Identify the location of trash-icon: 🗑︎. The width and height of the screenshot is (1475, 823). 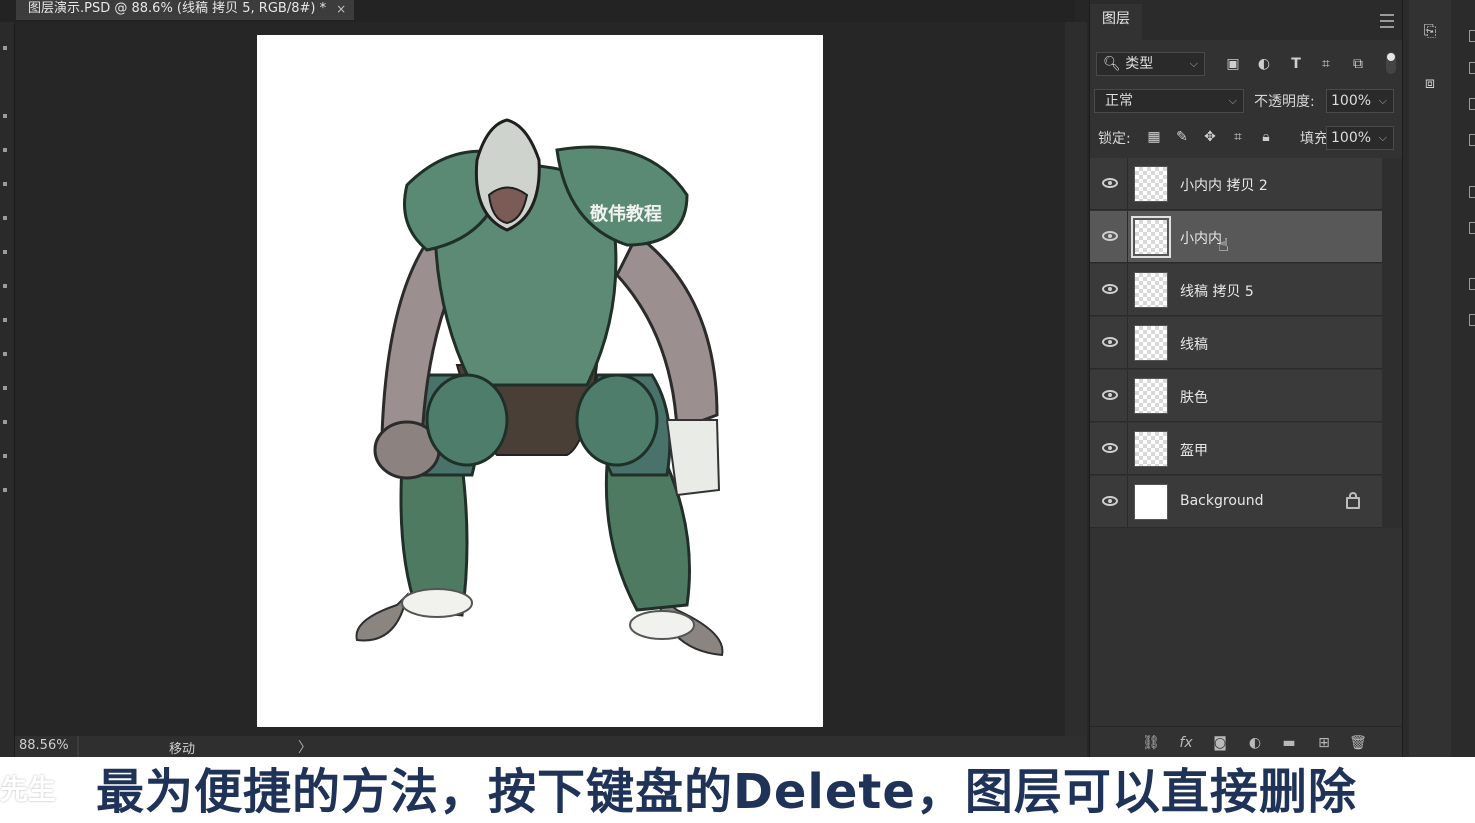
(1358, 743).